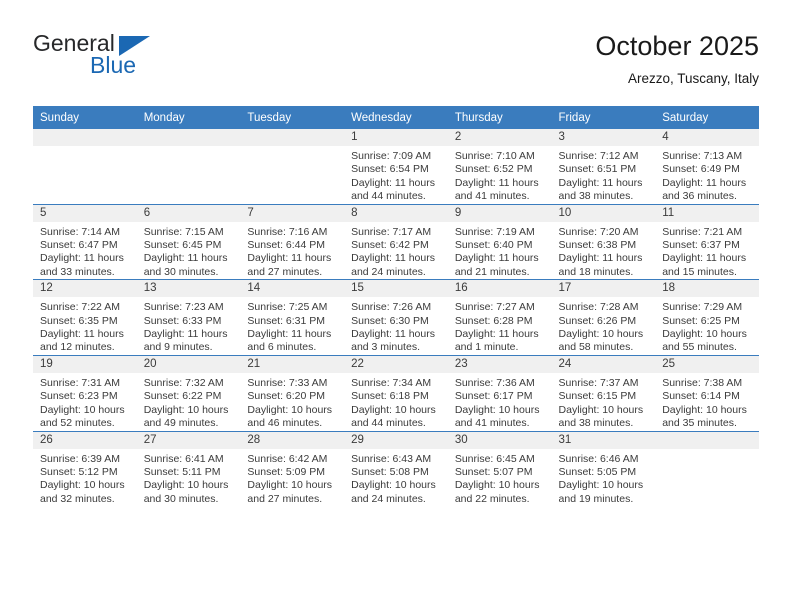 The height and width of the screenshot is (612, 792). Describe the element at coordinates (707, 364) in the screenshot. I see `day-number: 25` at that location.